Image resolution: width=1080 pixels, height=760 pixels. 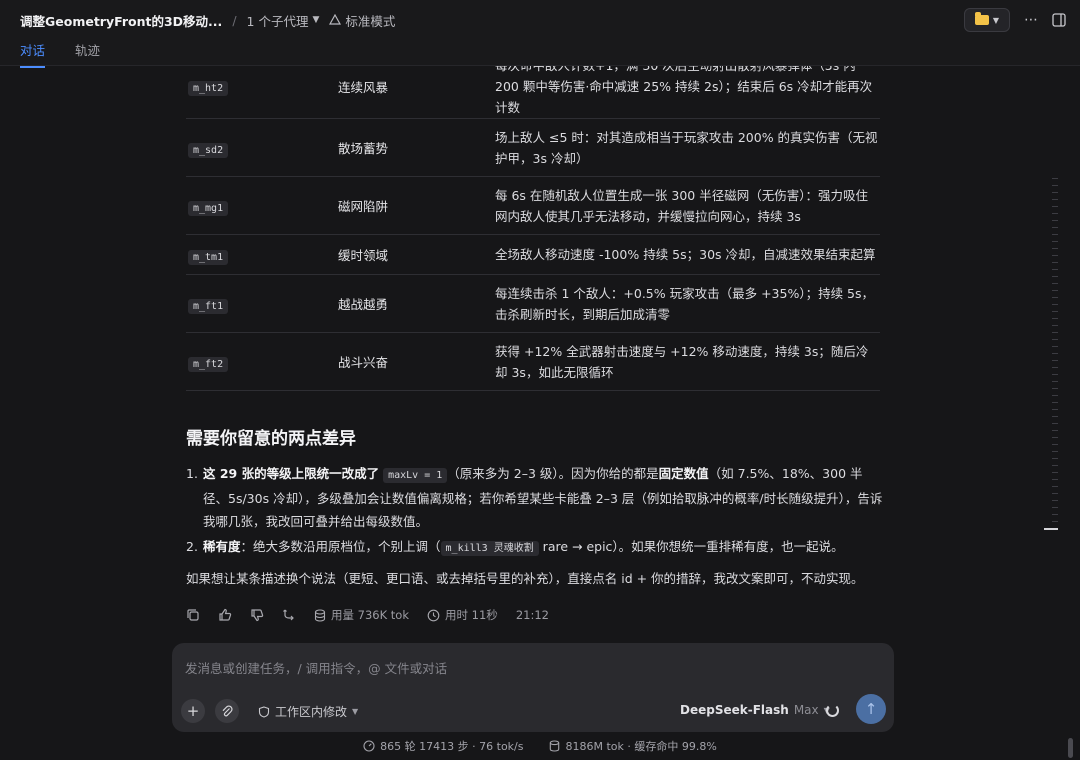 I want to click on card-id: m_tm1, so click(x=208, y=257).